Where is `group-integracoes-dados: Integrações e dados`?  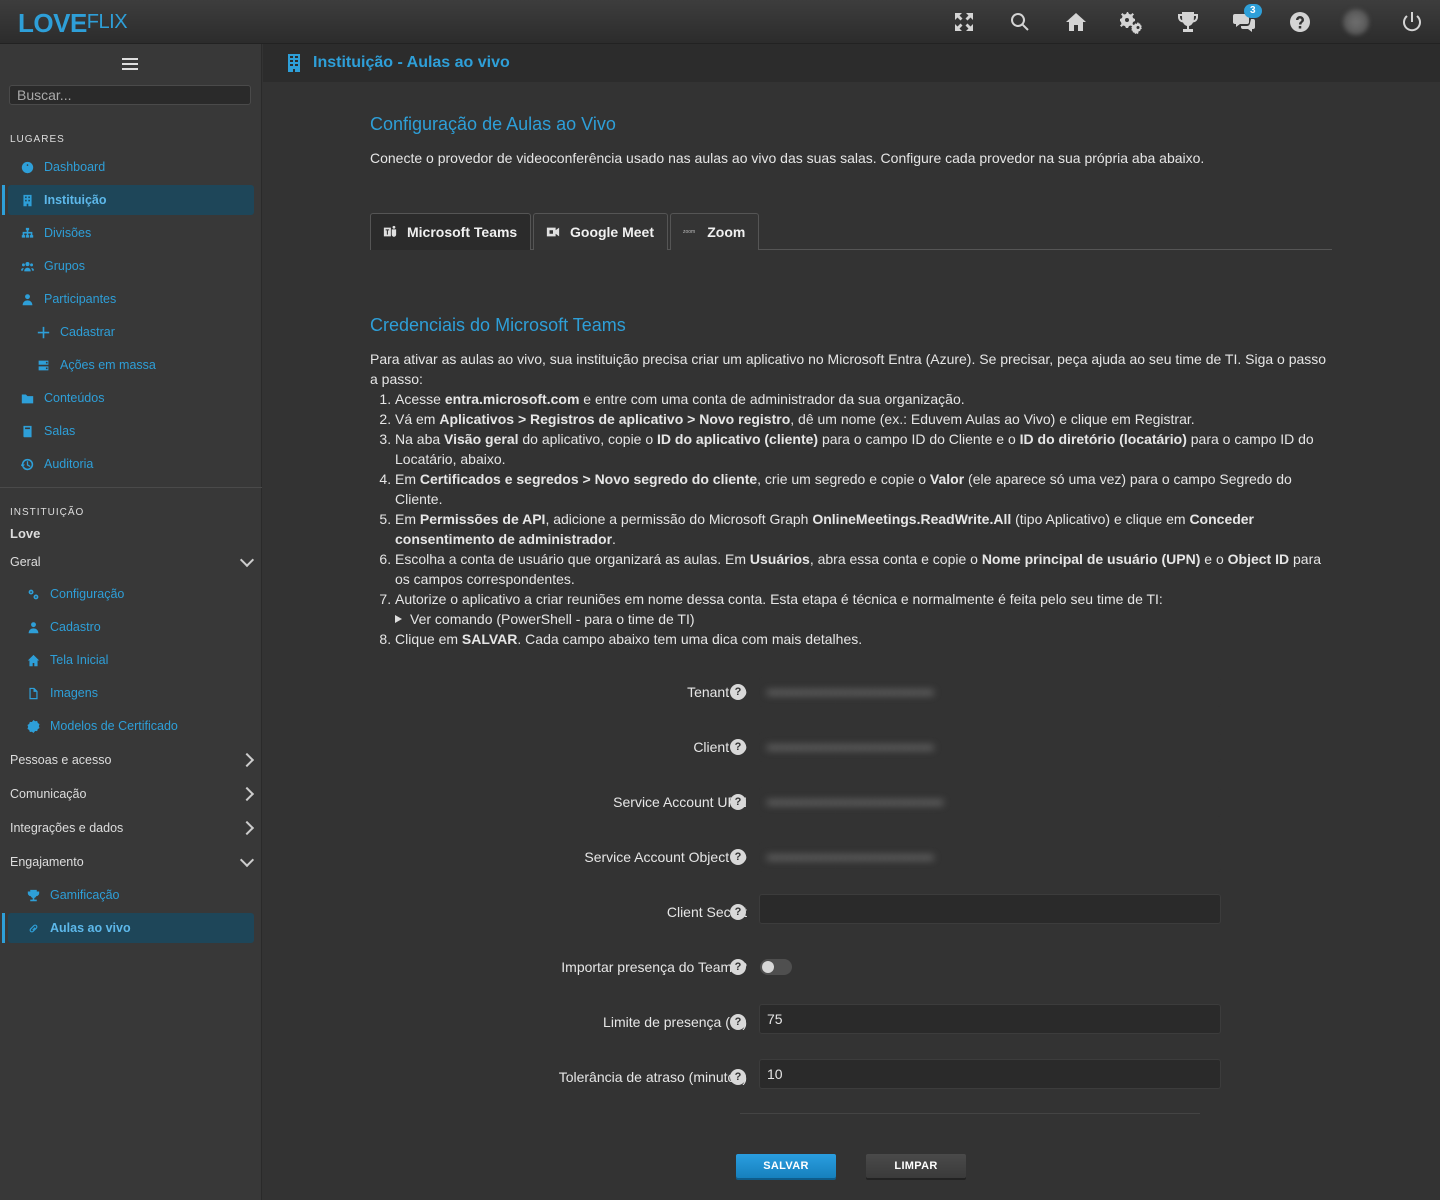
group-integracoes-dados: Integrações e dados is located at coordinates (133, 828).